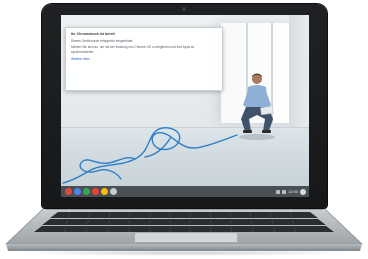  Describe the element at coordinates (277, 191) in the screenshot. I see `wifi-icon` at that location.